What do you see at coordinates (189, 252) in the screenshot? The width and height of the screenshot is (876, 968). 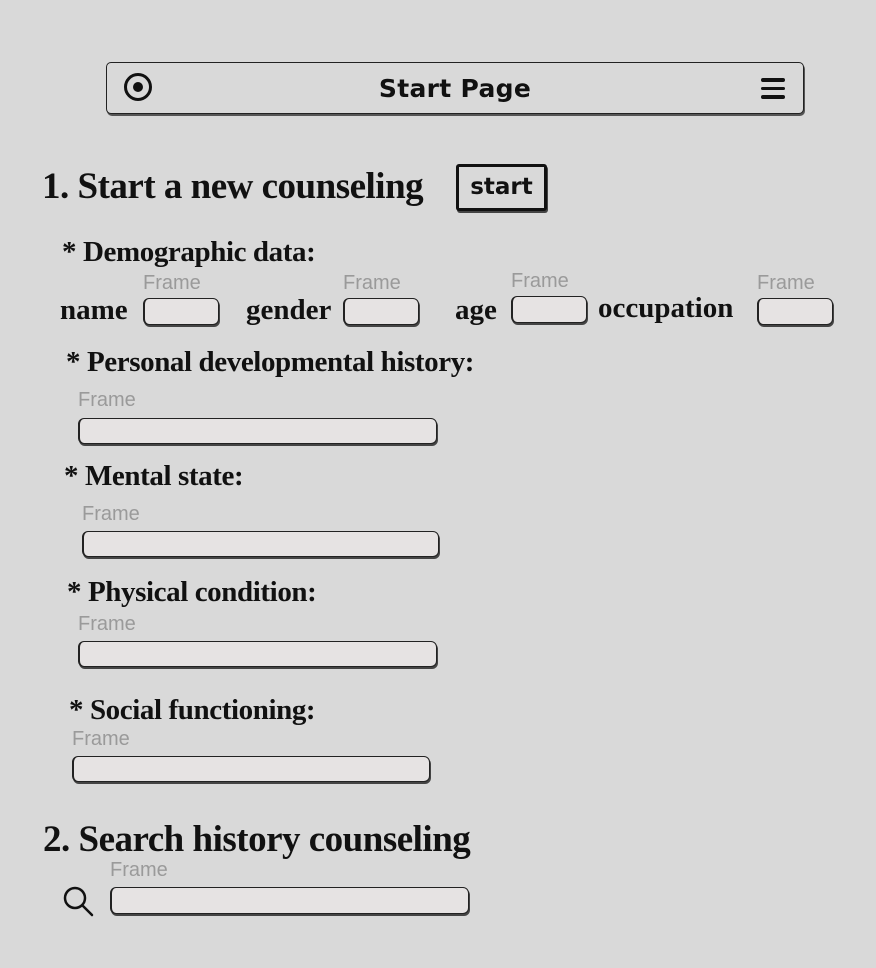 I see `demographic-title: * Demographic data:` at bounding box center [189, 252].